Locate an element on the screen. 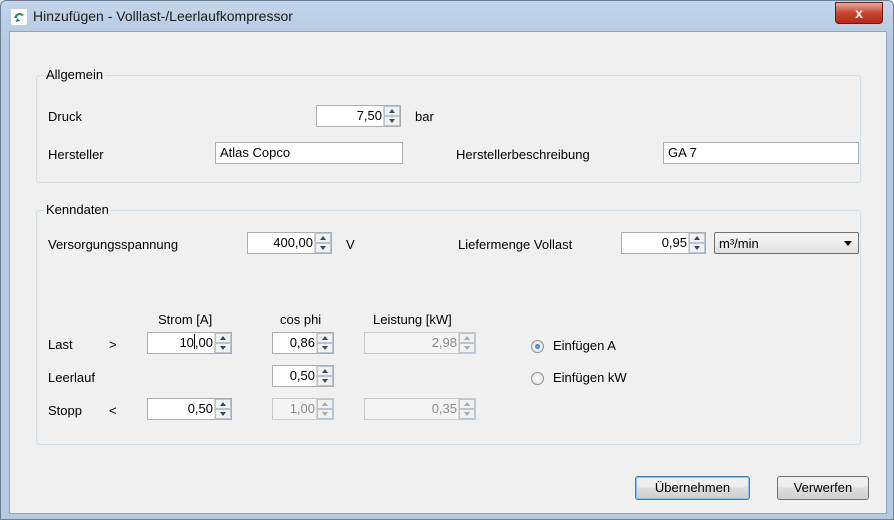 The width and height of the screenshot is (894, 520). col-header-cosphi: cos phi is located at coordinates (301, 319).